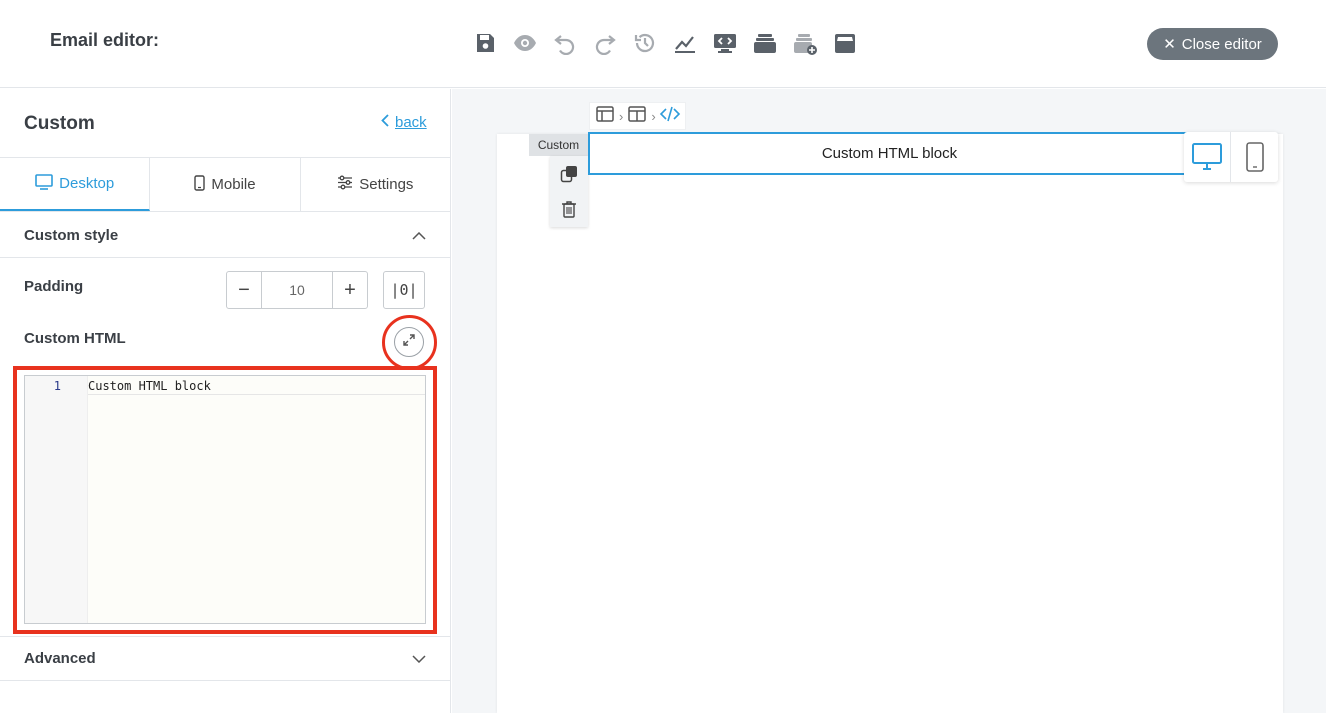 The height and width of the screenshot is (713, 1326). Describe the element at coordinates (569, 209) in the screenshot. I see `trash-icon` at that location.